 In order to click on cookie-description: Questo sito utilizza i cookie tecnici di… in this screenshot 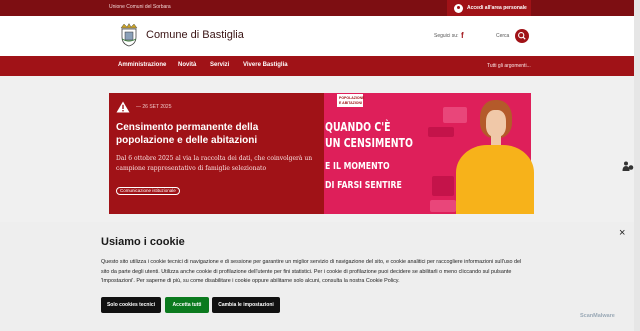, I will do `click(311, 271)`.